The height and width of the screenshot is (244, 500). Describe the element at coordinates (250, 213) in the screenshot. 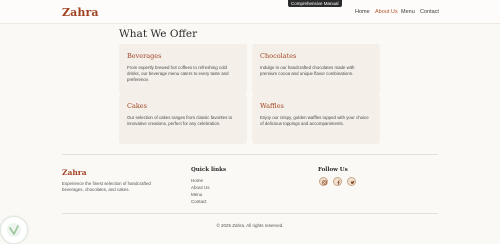

I see `copyright-divider` at that location.